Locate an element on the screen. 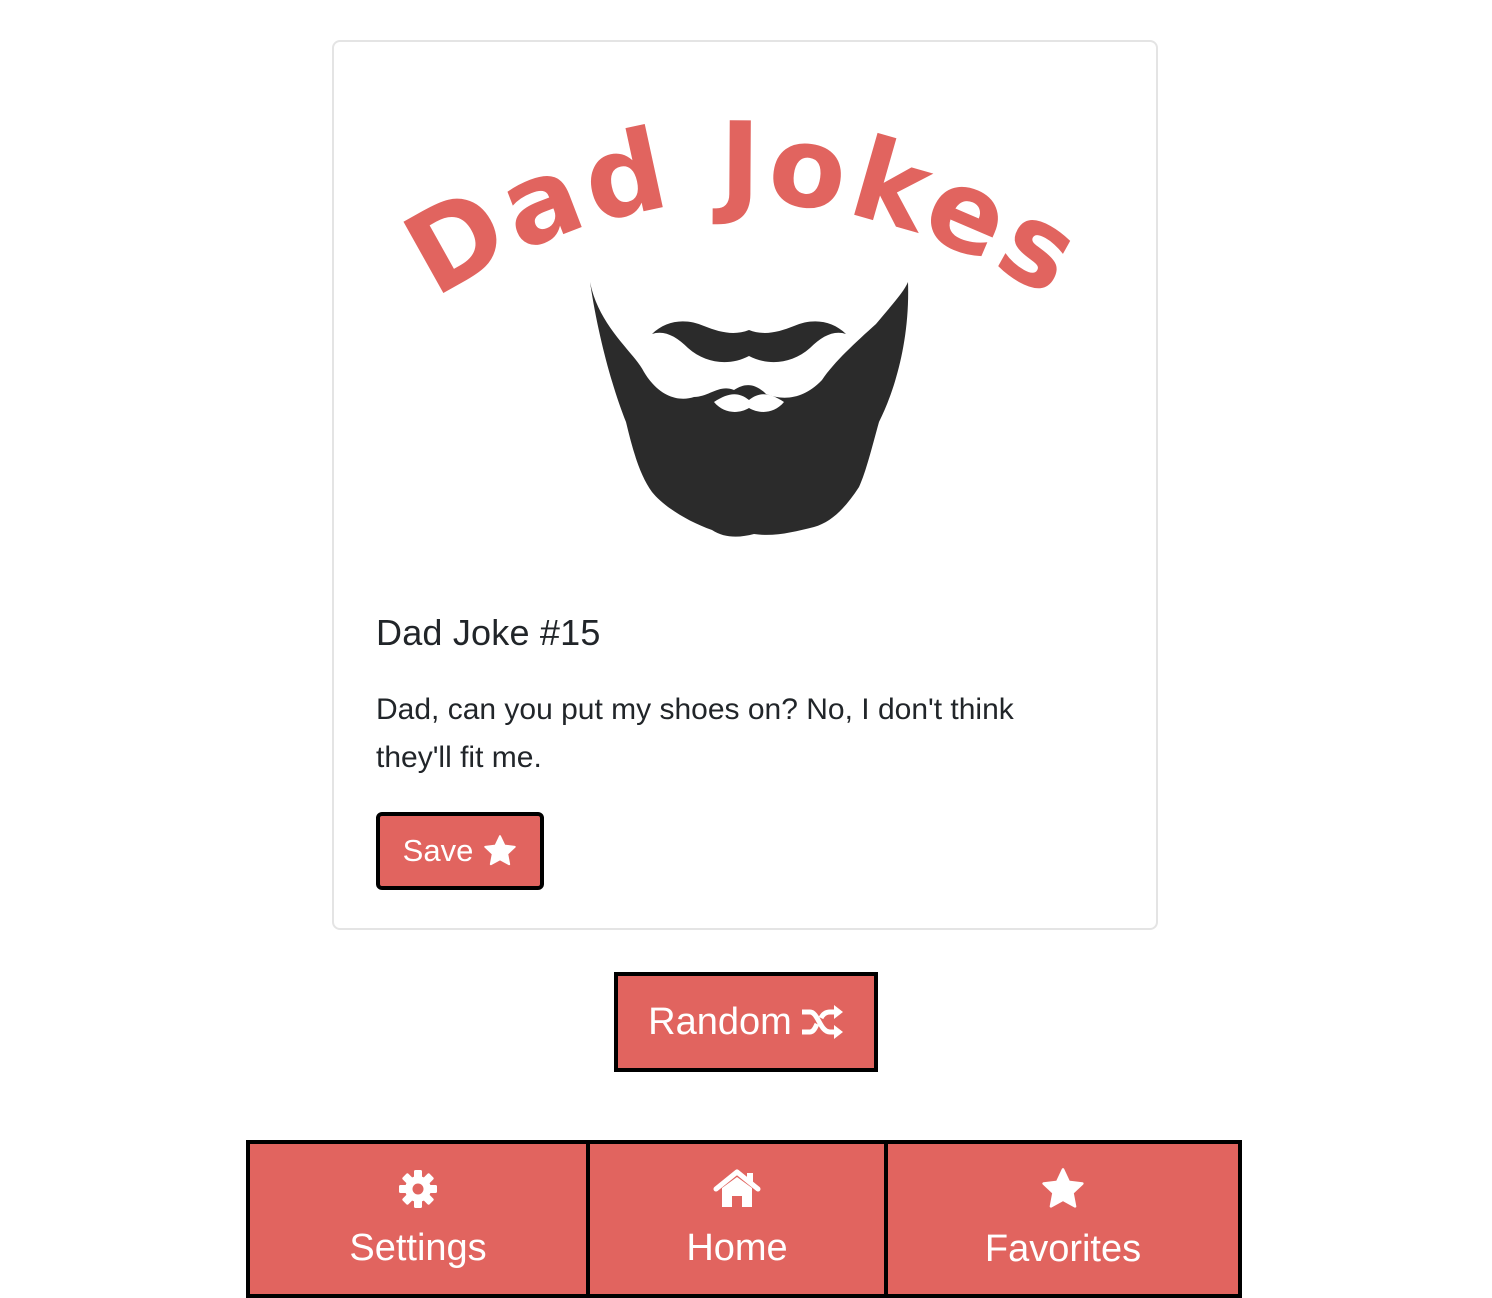 The height and width of the screenshot is (1298, 1492). save-button-label: Save is located at coordinates (438, 850).